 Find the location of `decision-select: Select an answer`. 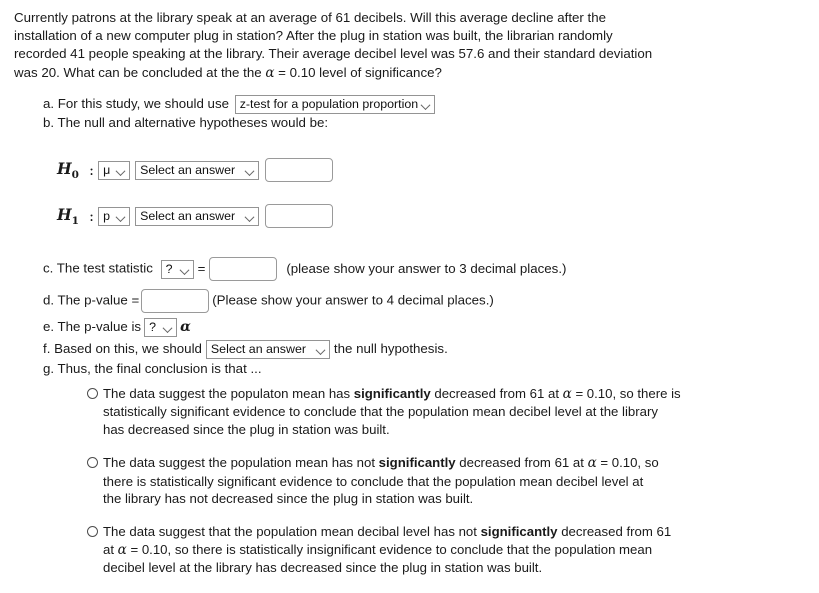

decision-select: Select an answer is located at coordinates (267, 349).